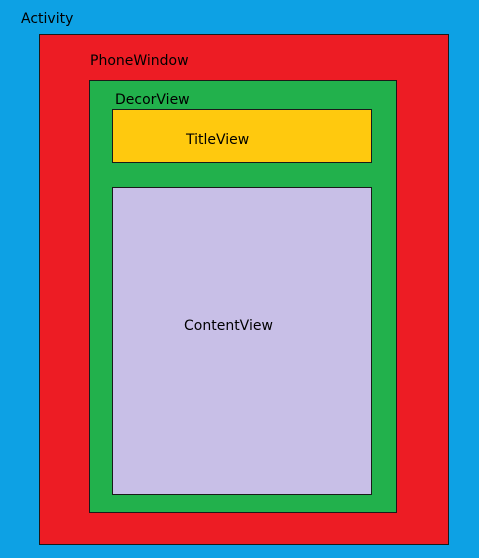 Image resolution: width=479 pixels, height=558 pixels. Describe the element at coordinates (152, 100) in the screenshot. I see `decor-view-label: DecorView` at that location.